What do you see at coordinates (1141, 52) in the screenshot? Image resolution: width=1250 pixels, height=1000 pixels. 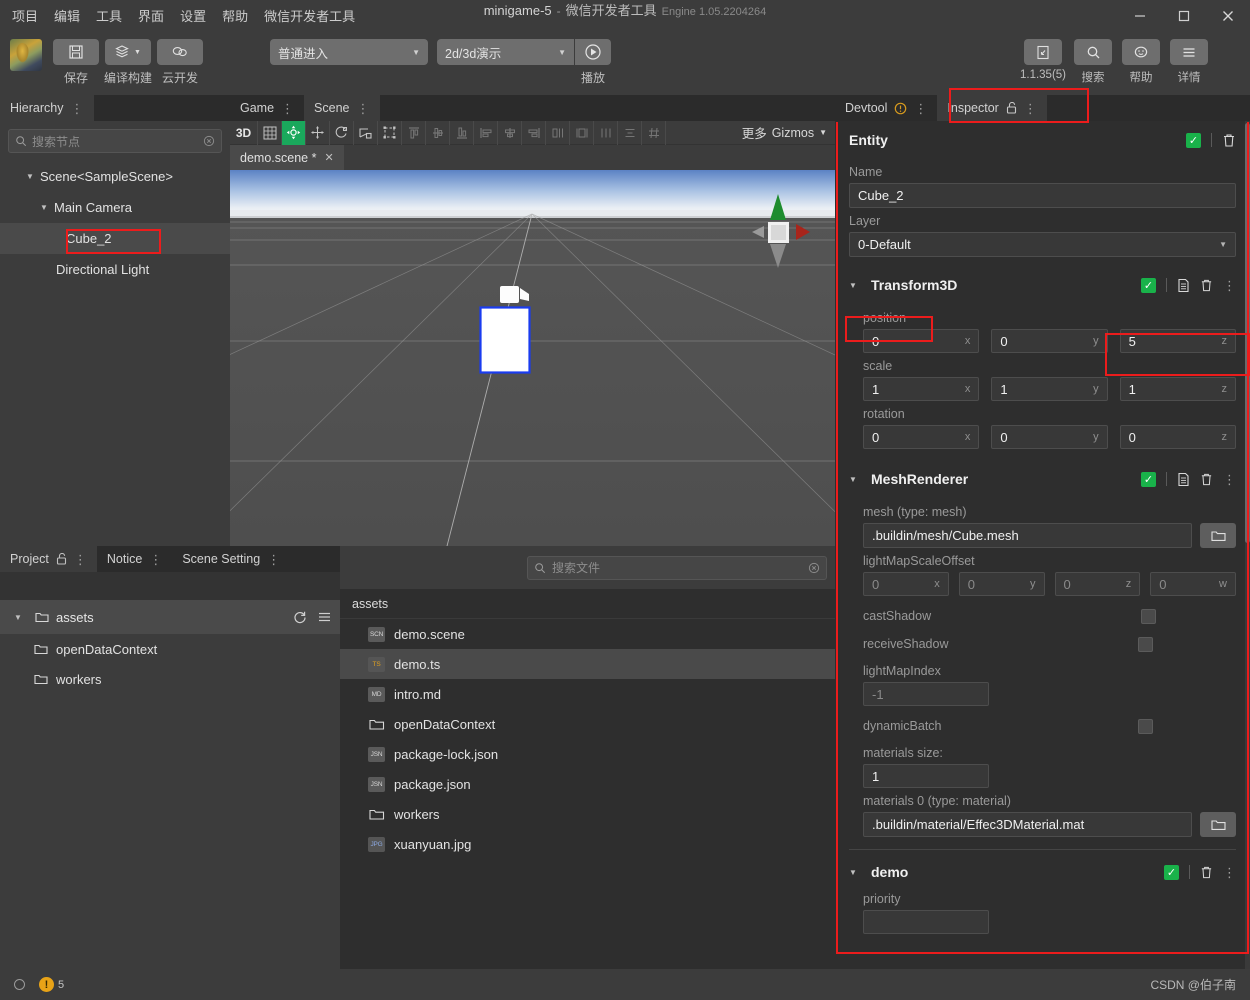 I see `help-button` at bounding box center [1141, 52].